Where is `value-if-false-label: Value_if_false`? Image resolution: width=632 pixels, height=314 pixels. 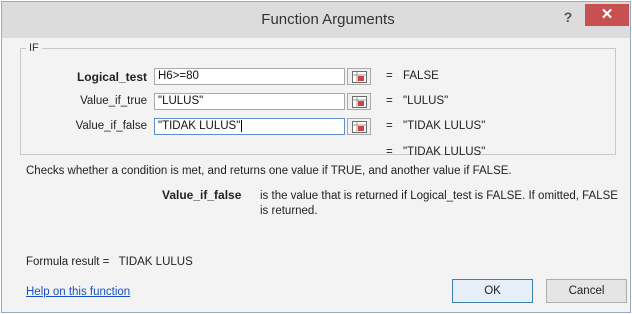
value-if-false-label: Value_if_false is located at coordinates (111, 126).